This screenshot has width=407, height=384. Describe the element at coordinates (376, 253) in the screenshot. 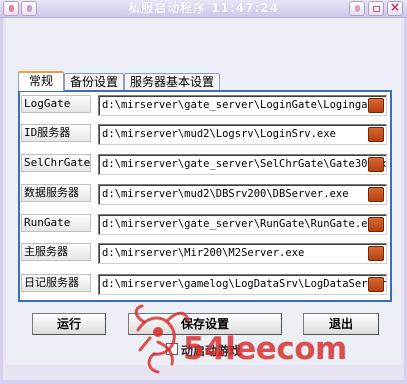

I see `browse-button-main` at that location.